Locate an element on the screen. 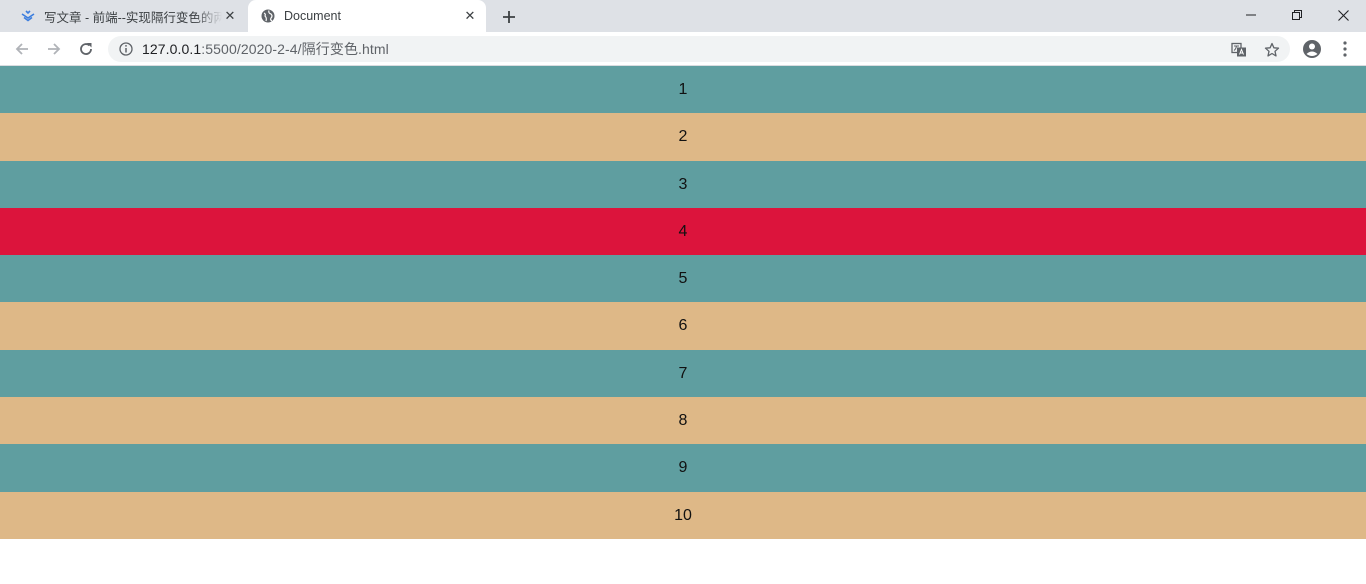 The height and width of the screenshot is (584, 1366). tab-strip: 写文章 - 前端--实现隔行变色的两 ✕ Document ✕ is located at coordinates (683, 16).